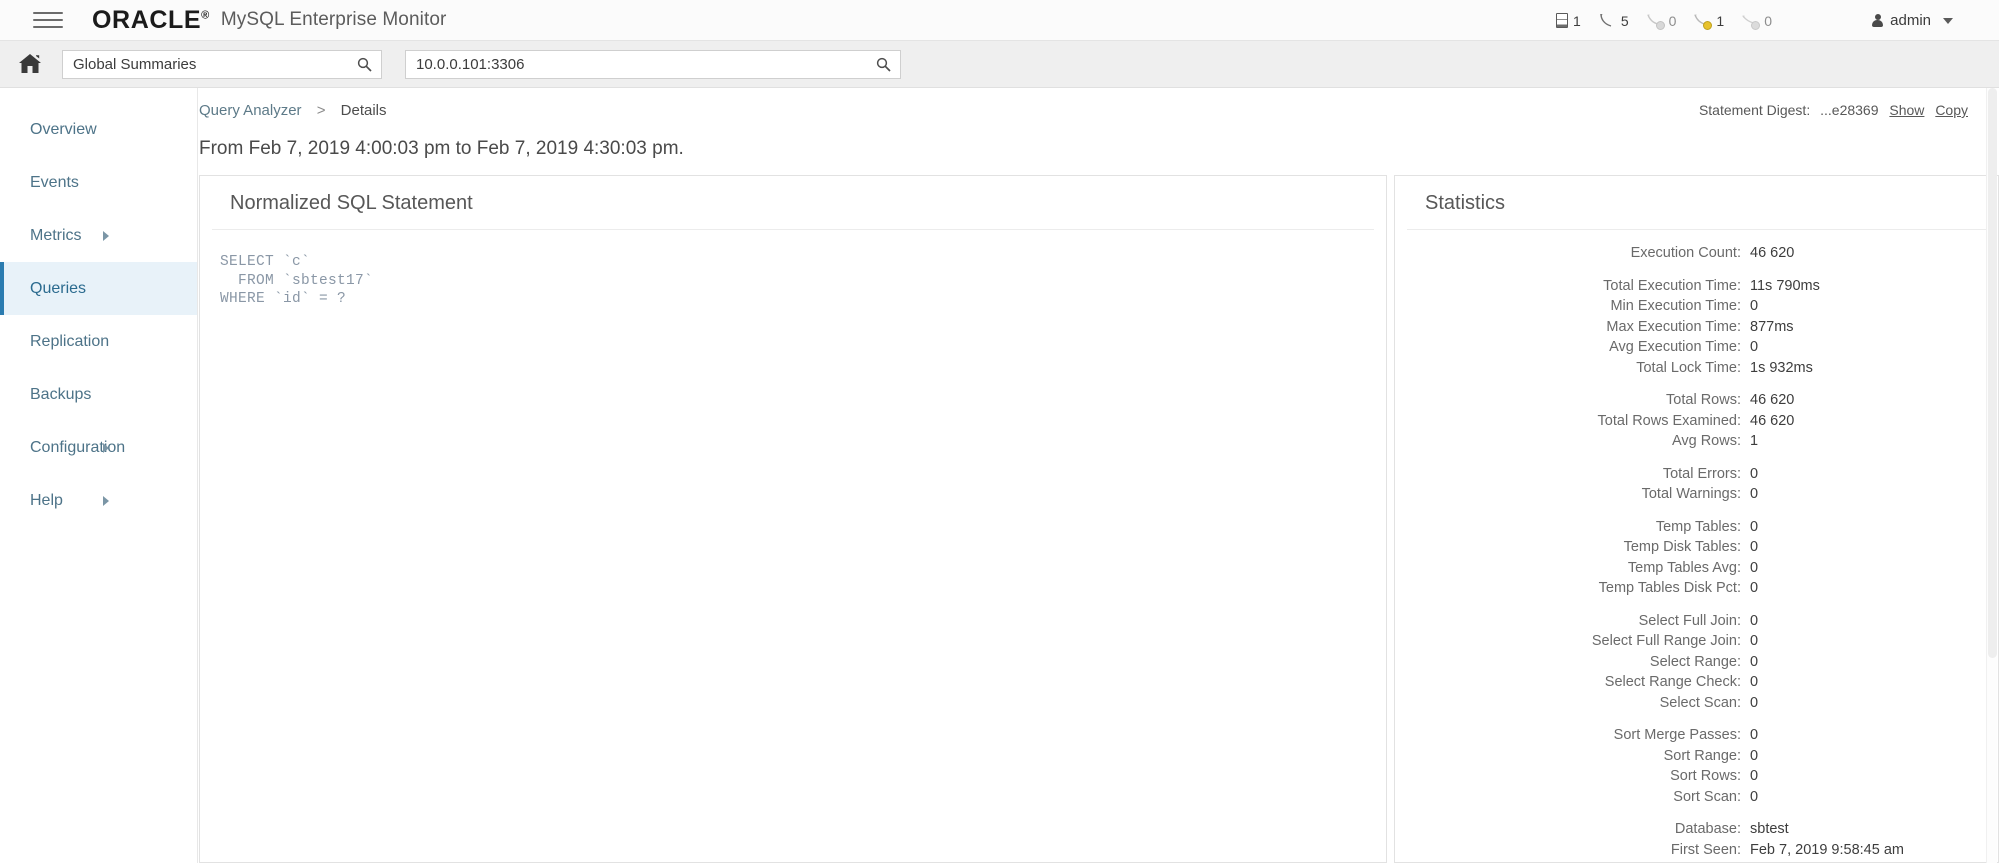 The image size is (1999, 863). Describe the element at coordinates (250, 110) in the screenshot. I see `breadcrumb-query-analyzer: Query Analyzer` at that location.